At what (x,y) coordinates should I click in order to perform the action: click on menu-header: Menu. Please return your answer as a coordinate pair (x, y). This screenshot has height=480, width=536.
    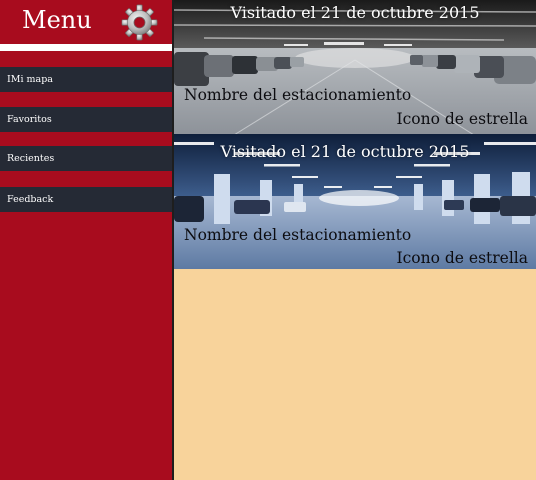
    Looking at the image, I should click on (86, 23).